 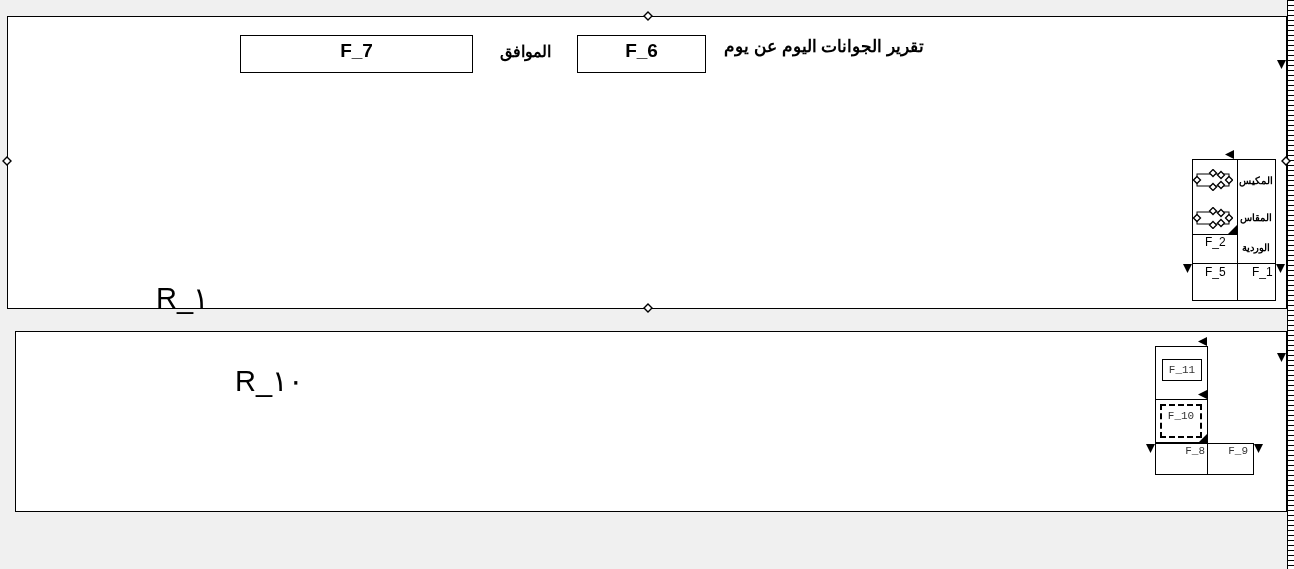 What do you see at coordinates (1256, 247) in the screenshot?
I see `column-label: الوردية` at bounding box center [1256, 247].